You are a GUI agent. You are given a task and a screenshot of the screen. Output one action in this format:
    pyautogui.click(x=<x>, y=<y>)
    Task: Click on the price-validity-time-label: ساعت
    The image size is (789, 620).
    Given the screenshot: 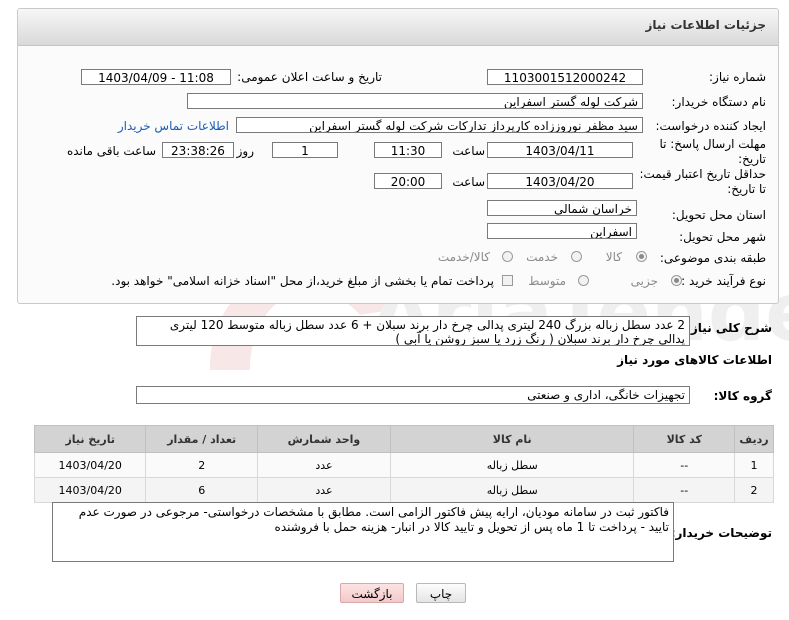 What is the action you would take?
    pyautogui.click(x=468, y=182)
    